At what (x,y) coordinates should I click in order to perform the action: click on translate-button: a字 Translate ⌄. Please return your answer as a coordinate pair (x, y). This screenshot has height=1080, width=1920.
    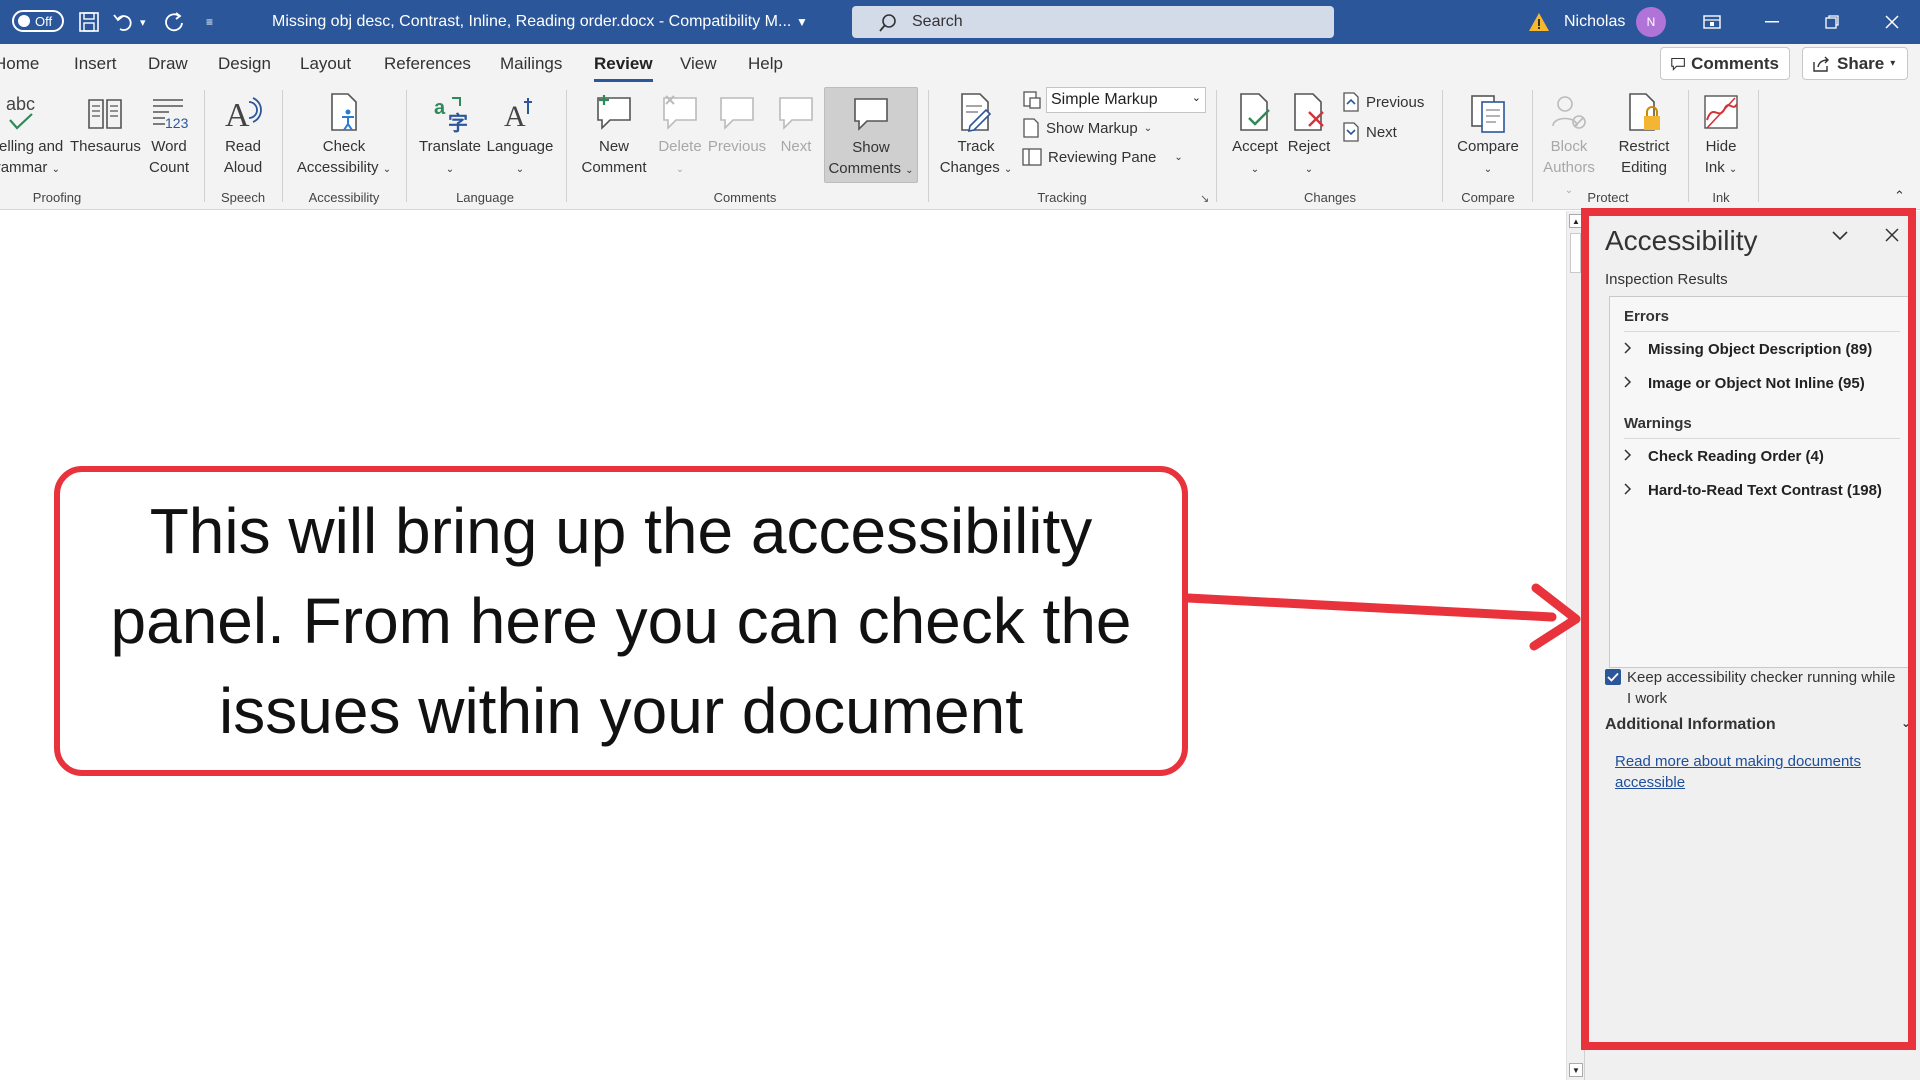
    Looking at the image, I should click on (450, 136).